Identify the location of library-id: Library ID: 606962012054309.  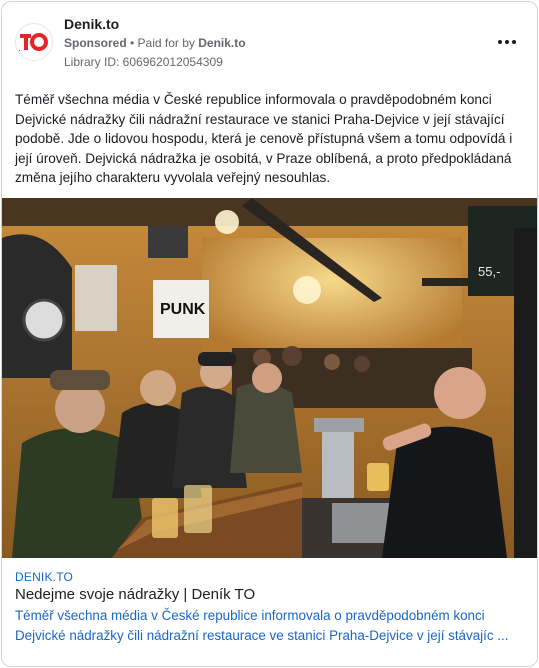
(143, 62).